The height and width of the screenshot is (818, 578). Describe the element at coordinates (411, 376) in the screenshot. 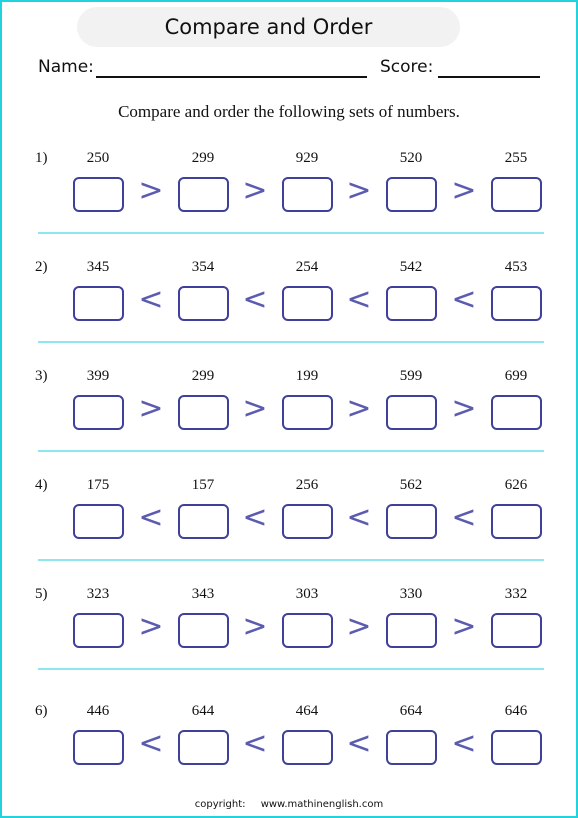

I see `given-number: 599` at that location.